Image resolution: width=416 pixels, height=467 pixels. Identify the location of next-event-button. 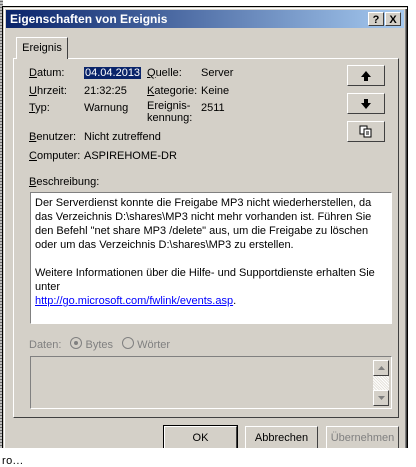
(366, 103).